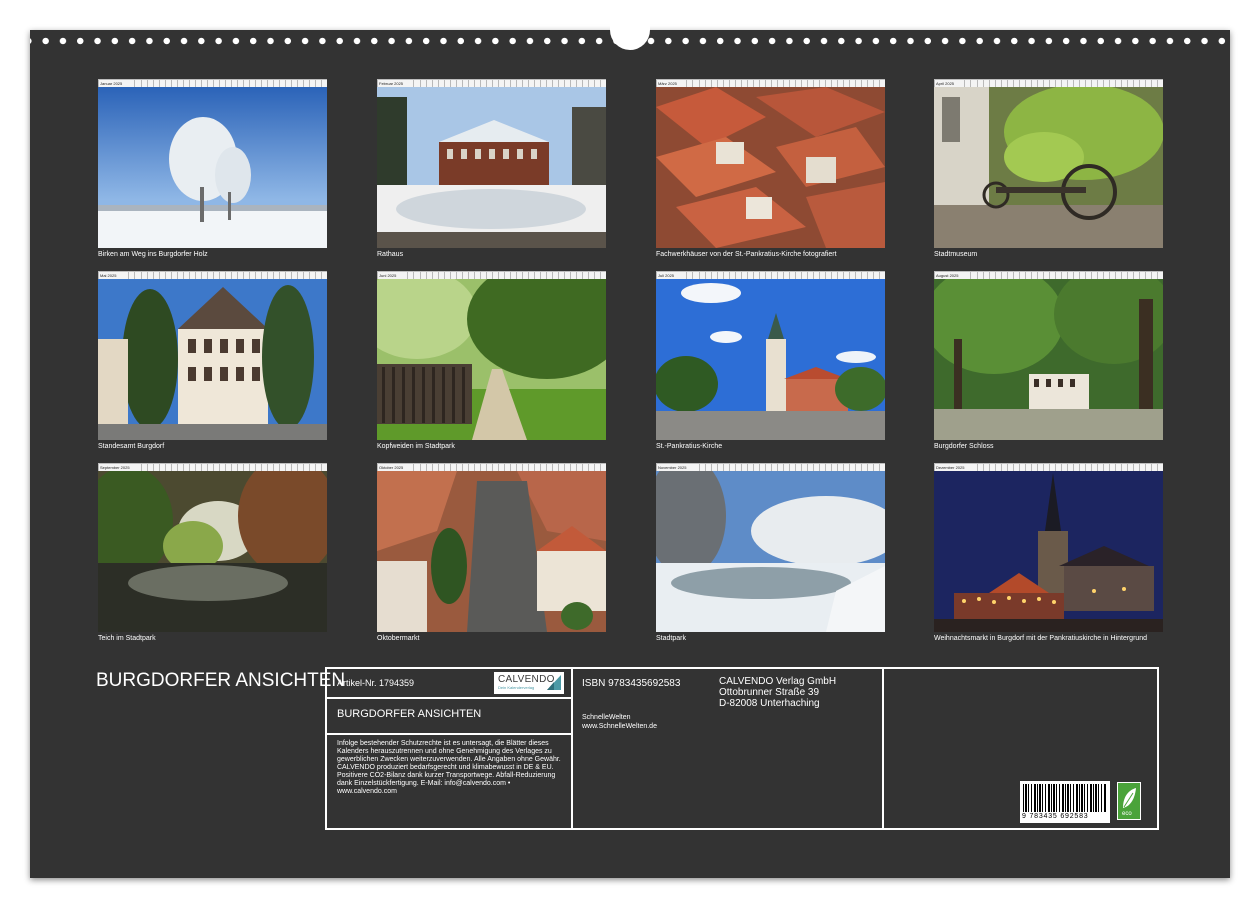 Image resolution: width=1260 pixels, height=908 pixels. Describe the element at coordinates (1048, 359) in the screenshot. I see `photo-august` at that location.